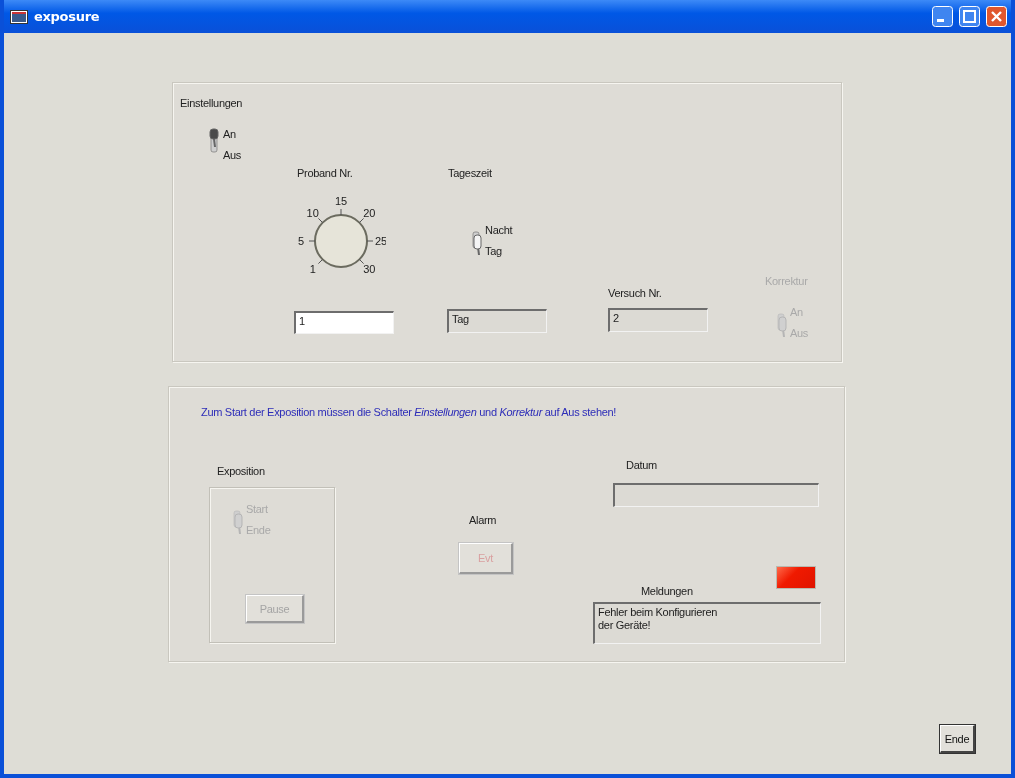 The height and width of the screenshot is (778, 1015). What do you see at coordinates (67, 16) in the screenshot?
I see `window-title: exposure` at bounding box center [67, 16].